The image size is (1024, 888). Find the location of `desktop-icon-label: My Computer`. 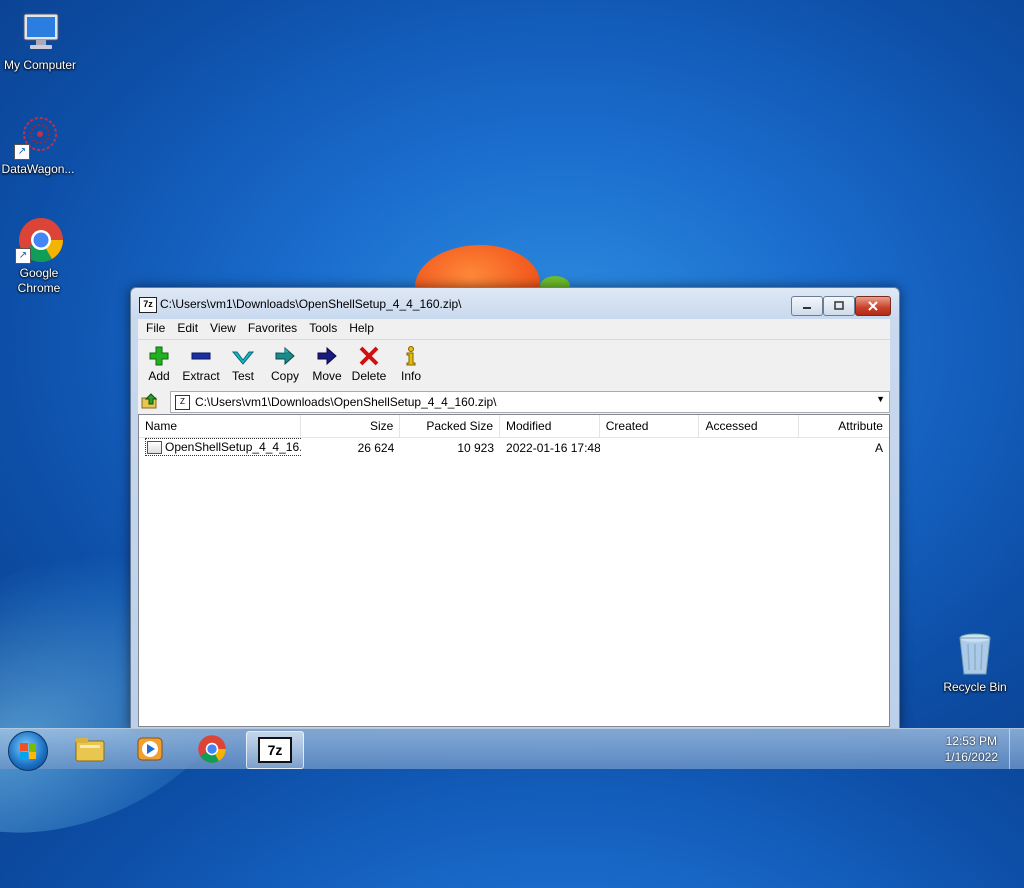

desktop-icon-label: My Computer is located at coordinates (40, 65).